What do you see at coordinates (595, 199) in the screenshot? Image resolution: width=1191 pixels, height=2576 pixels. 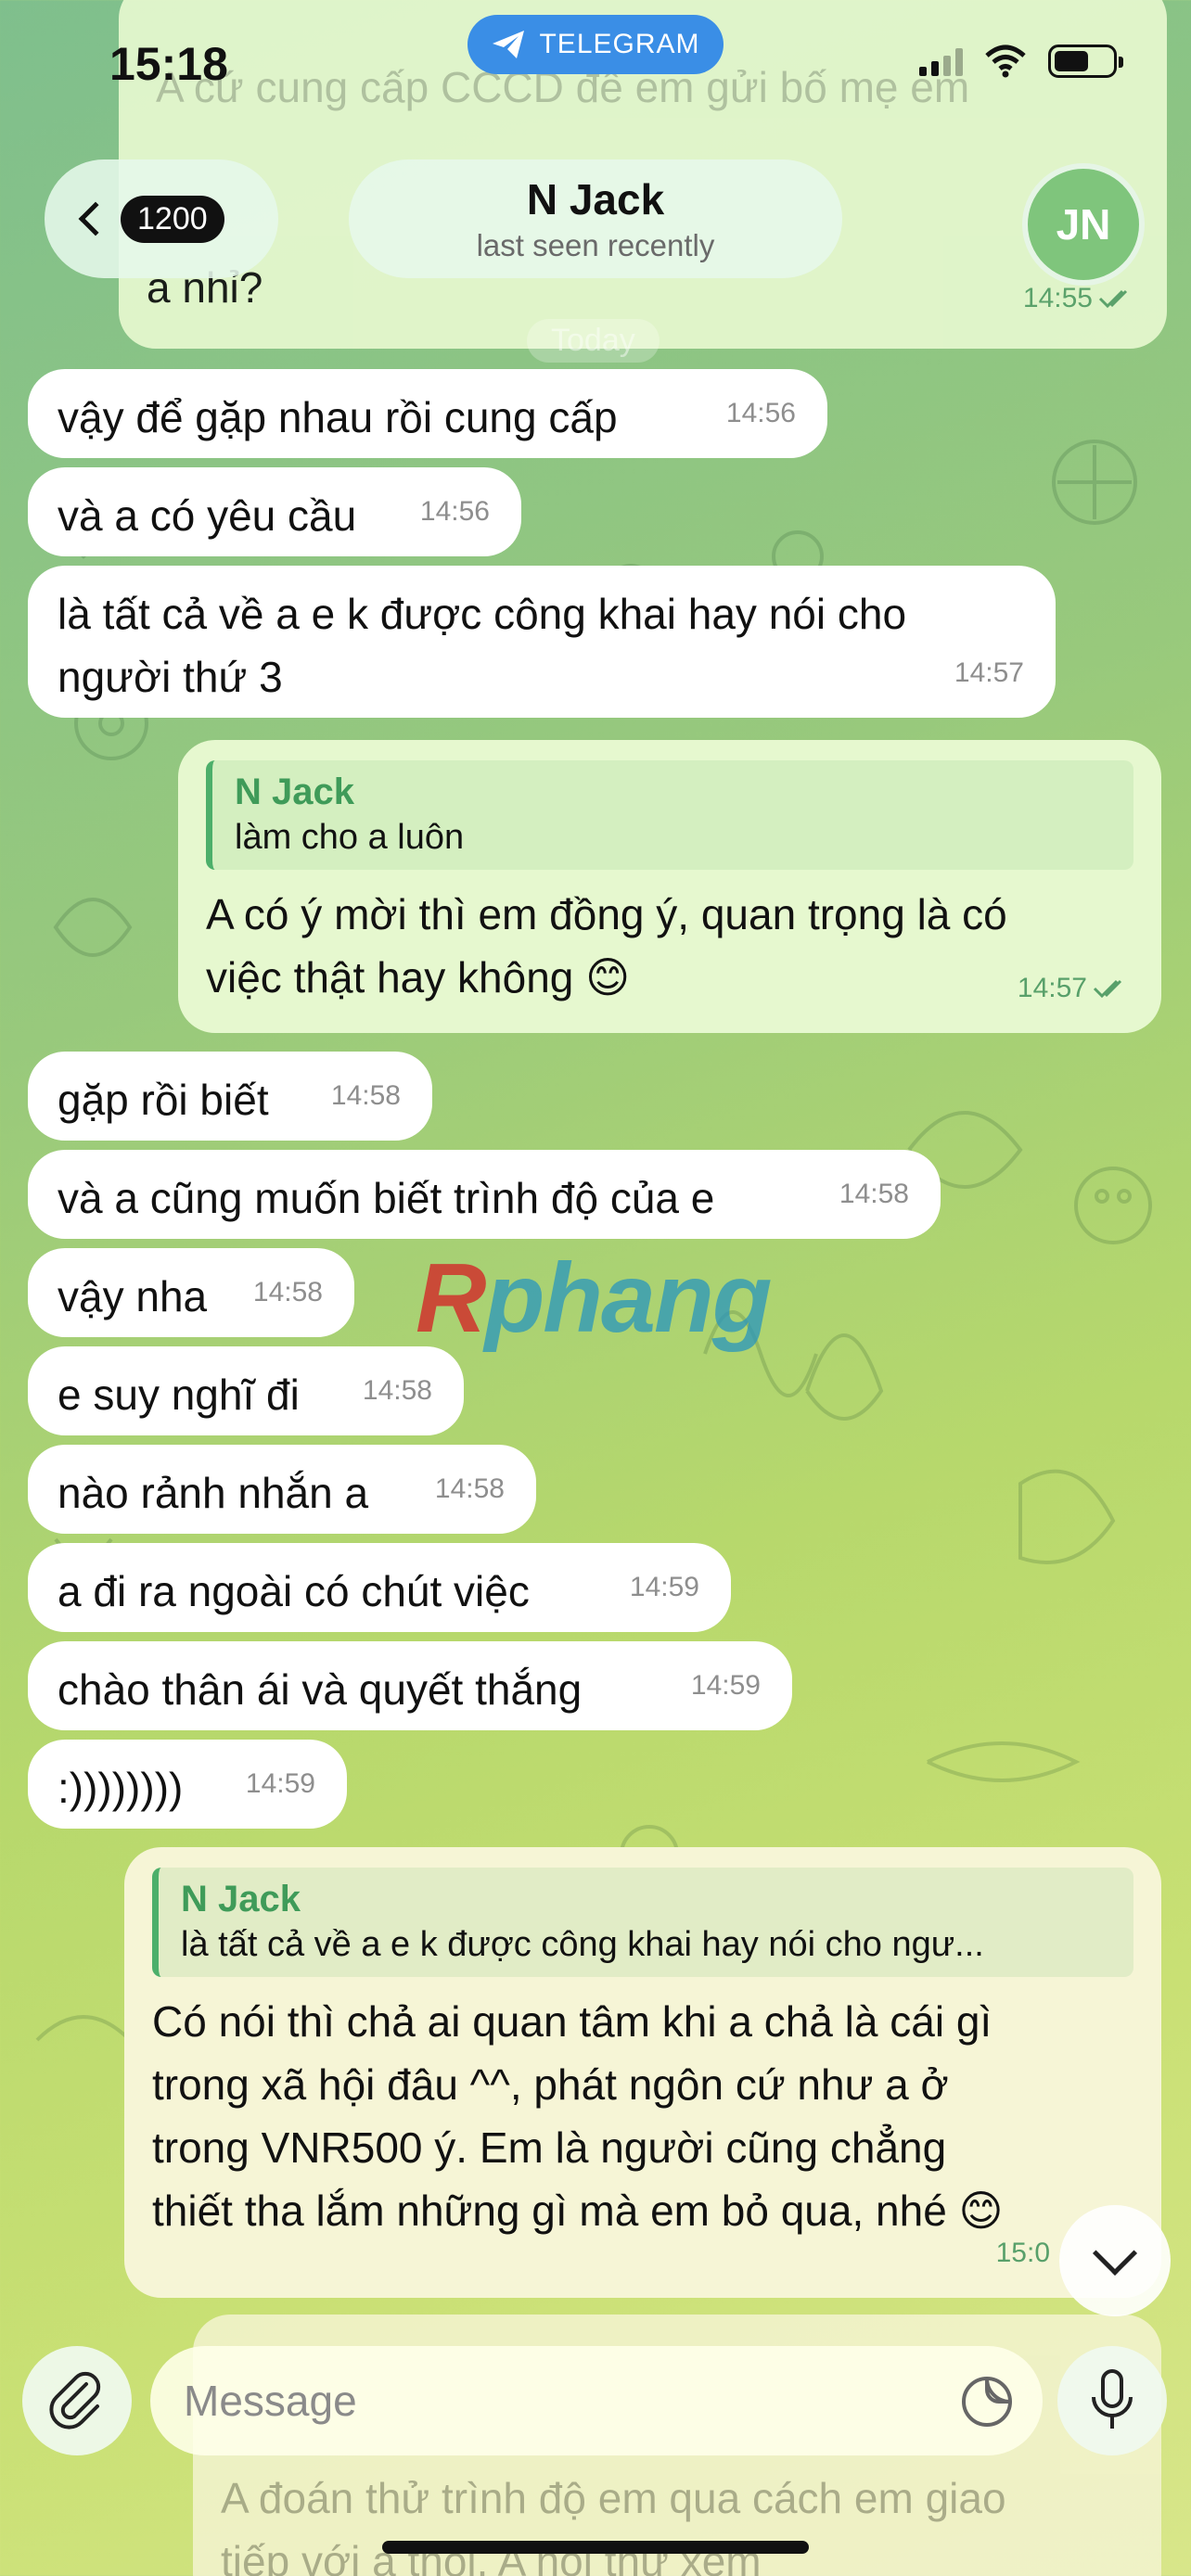 I see `chat-name: N Jack` at bounding box center [595, 199].